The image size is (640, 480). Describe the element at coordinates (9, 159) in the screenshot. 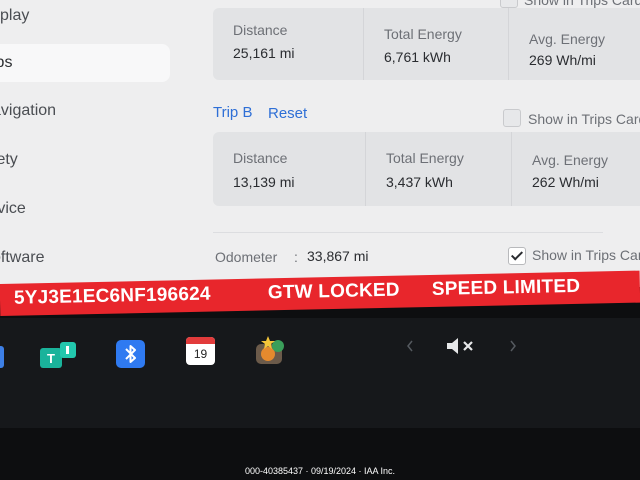

I see `sidebar-item-label: fety` at that location.